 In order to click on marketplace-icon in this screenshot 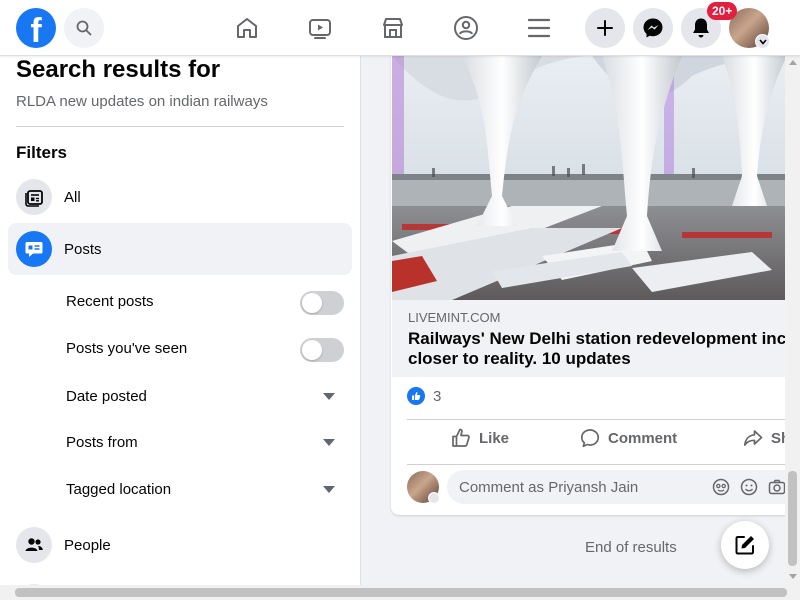, I will do `click(393, 28)`.